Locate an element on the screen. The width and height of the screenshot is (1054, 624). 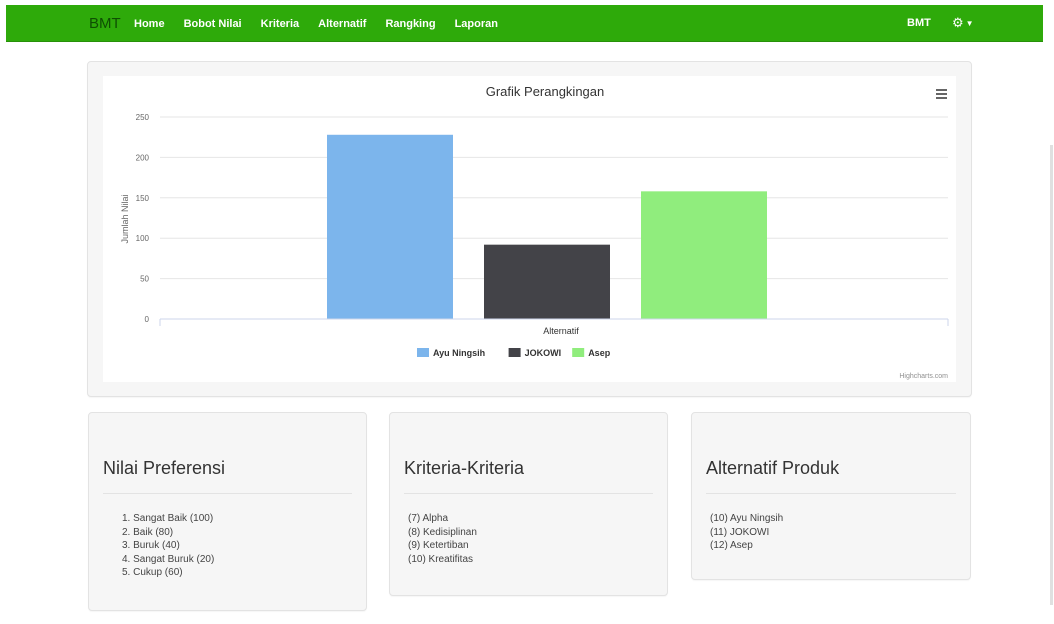
hamburger-menu-icon is located at coordinates (942, 93).